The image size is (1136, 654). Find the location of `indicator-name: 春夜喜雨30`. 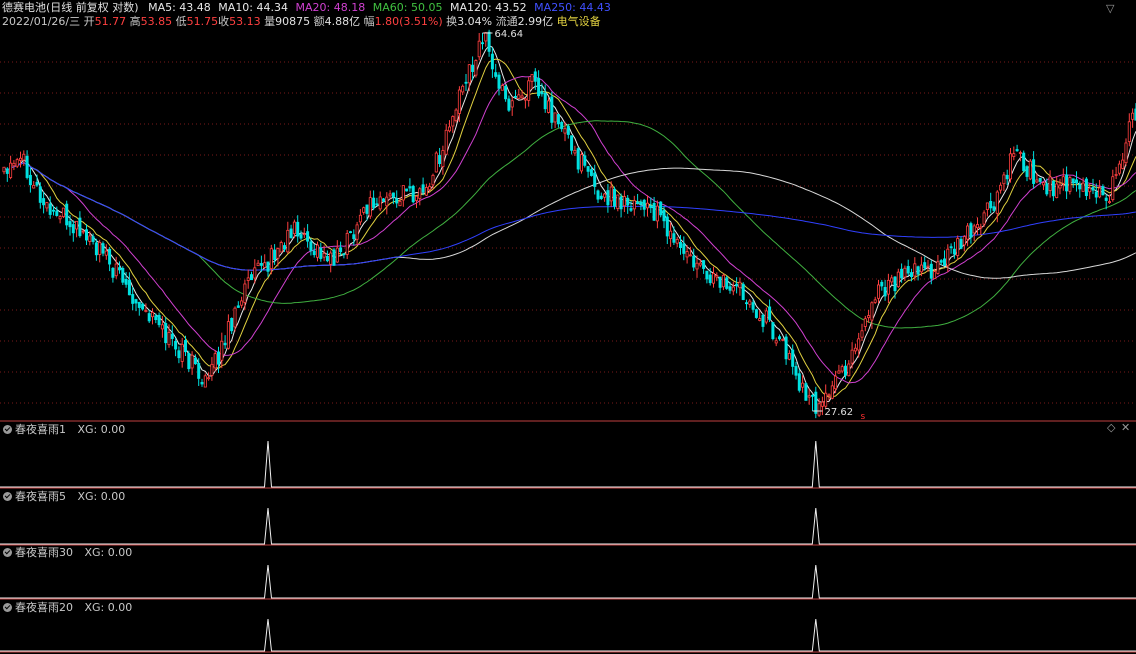

indicator-name: 春夜喜雨30 is located at coordinates (44, 552).